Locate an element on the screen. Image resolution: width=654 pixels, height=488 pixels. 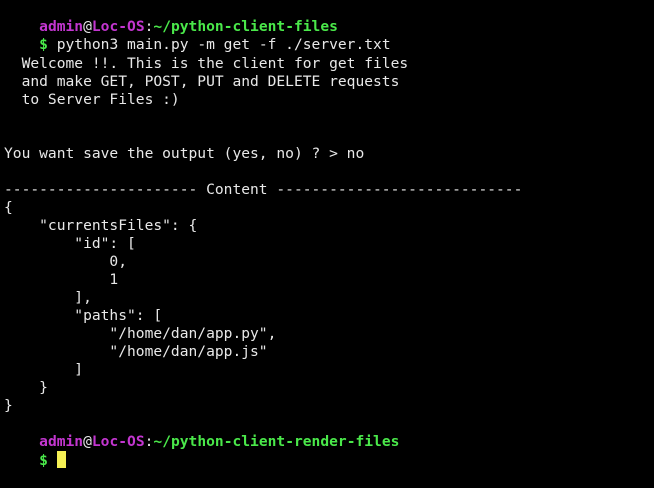
command-line: $ python3 main.py -m get -f ./server.txt is located at coordinates (197, 35).